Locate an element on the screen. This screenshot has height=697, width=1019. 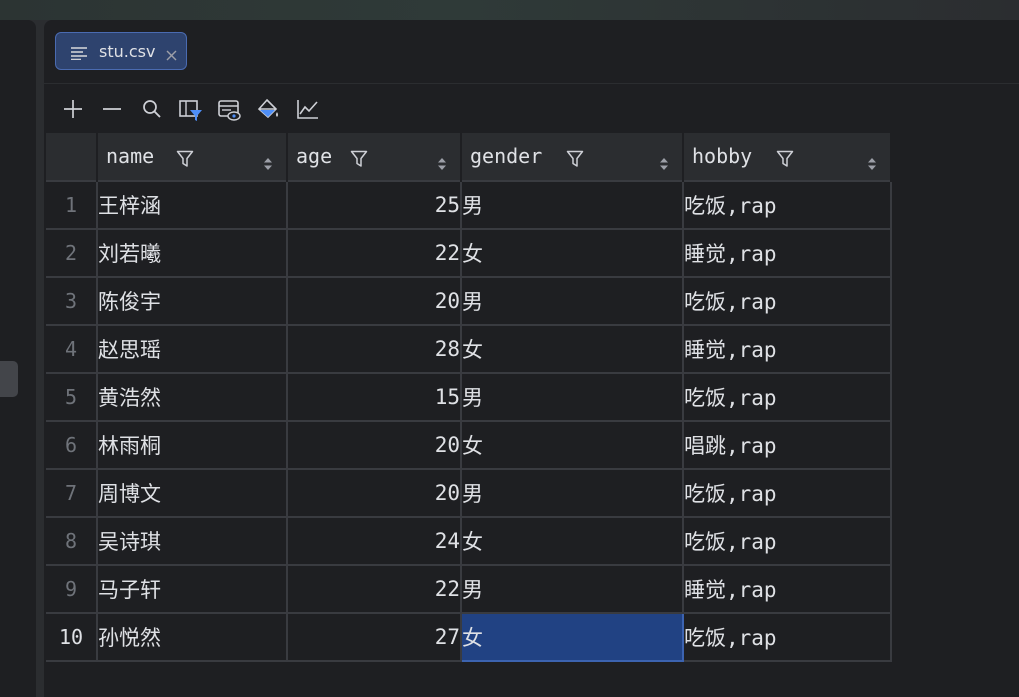
cell-age: 28 is located at coordinates (374, 349).